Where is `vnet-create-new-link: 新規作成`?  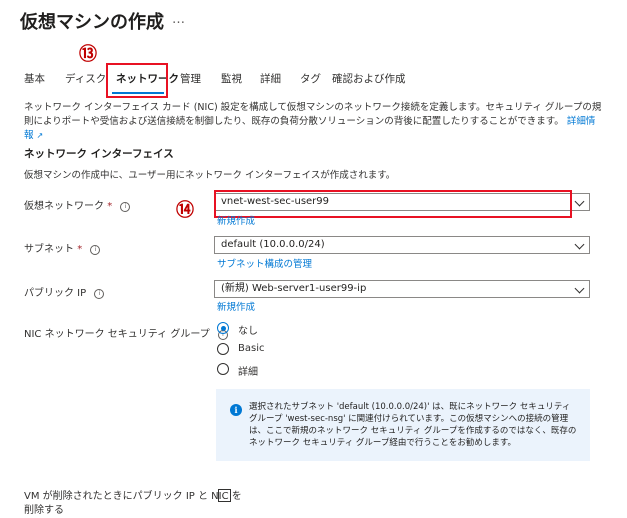
vnet-create-new-link: 新規作成 is located at coordinates (236, 220).